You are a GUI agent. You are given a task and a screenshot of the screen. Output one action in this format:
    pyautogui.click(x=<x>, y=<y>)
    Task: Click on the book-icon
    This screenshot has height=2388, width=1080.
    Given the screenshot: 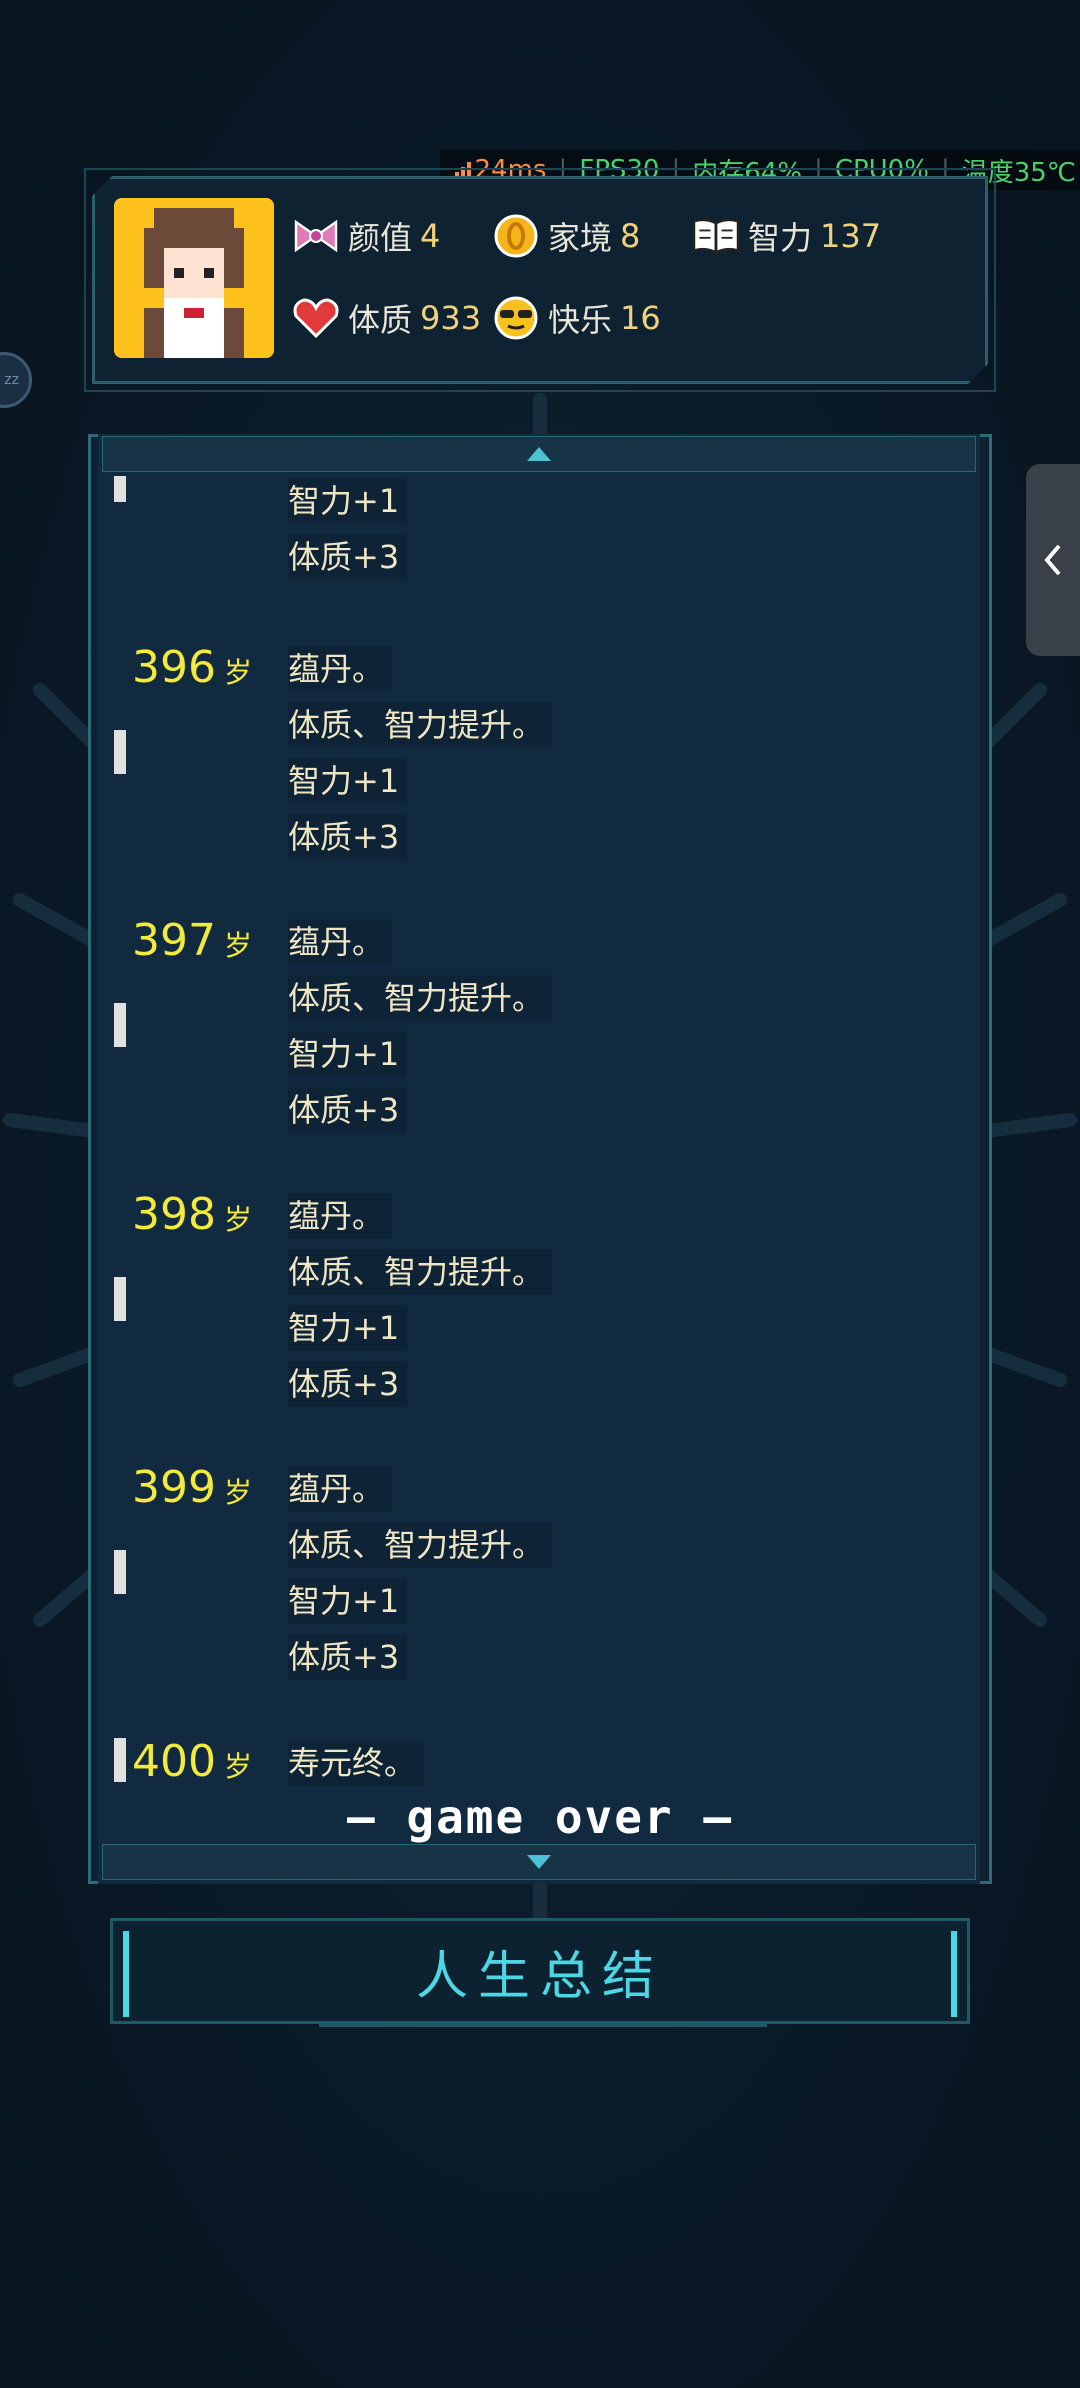 What is the action you would take?
    pyautogui.click(x=716, y=236)
    